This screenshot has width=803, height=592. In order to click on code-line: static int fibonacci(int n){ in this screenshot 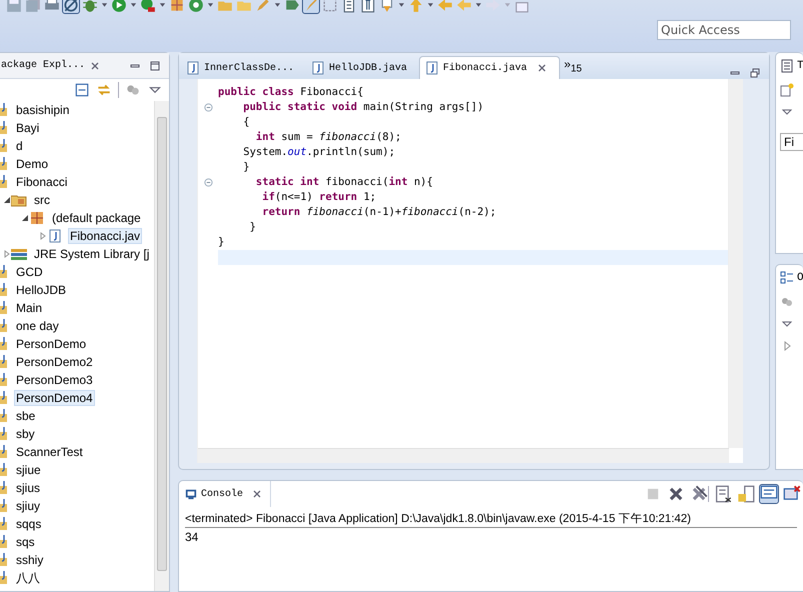, I will do `click(463, 182)`.